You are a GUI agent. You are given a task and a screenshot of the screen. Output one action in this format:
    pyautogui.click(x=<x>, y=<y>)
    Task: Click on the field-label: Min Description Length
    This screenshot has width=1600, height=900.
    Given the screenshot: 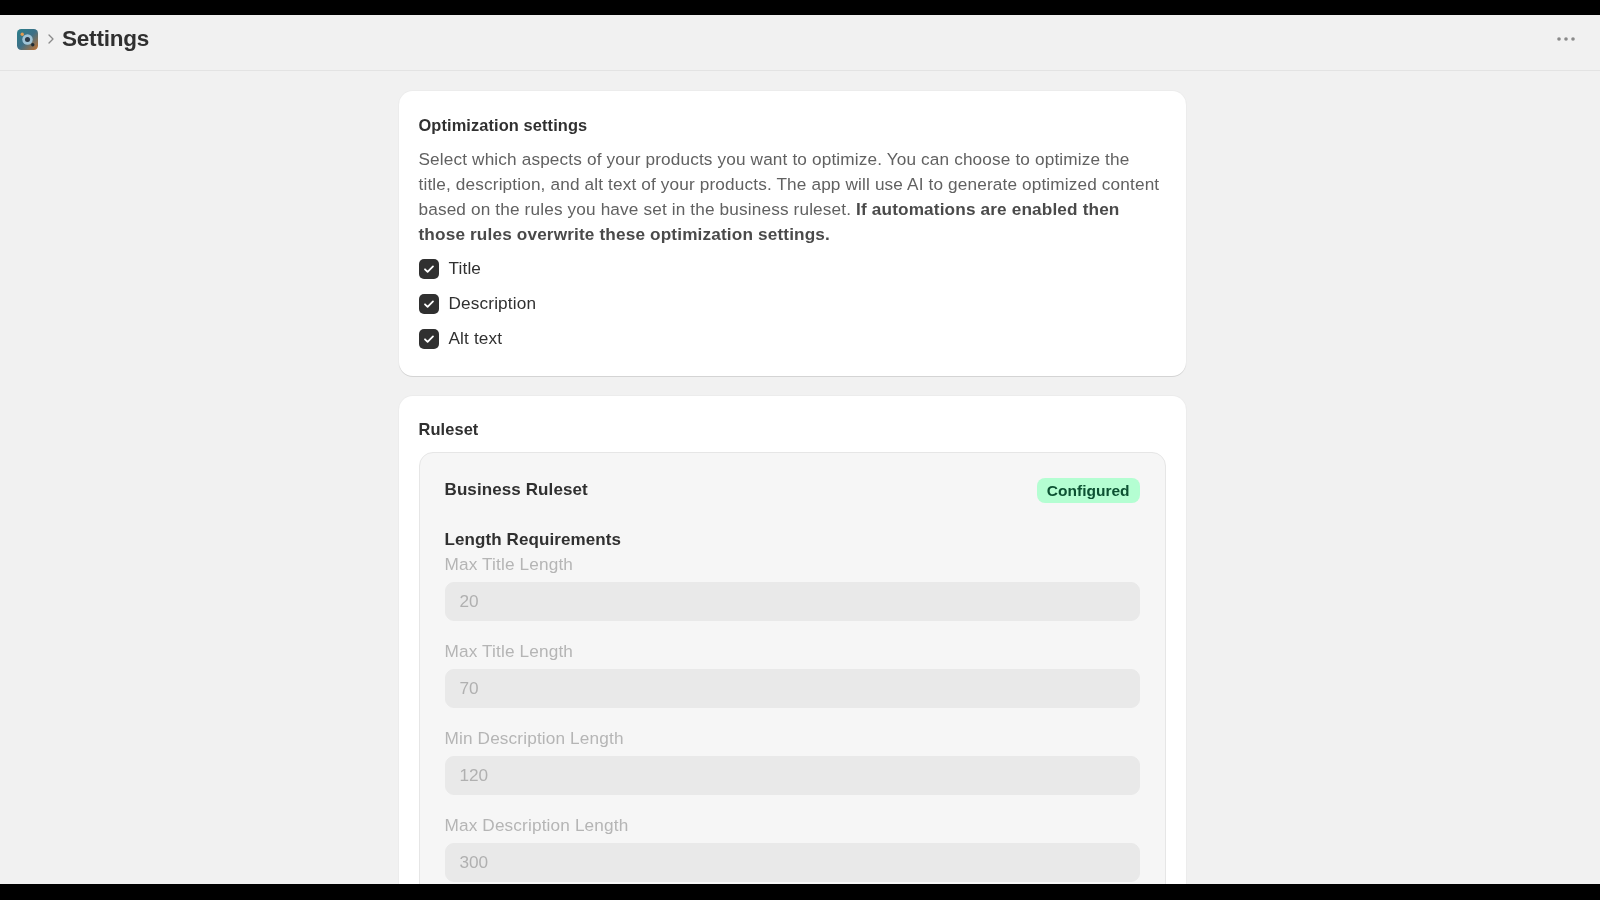 What is the action you would take?
    pyautogui.click(x=534, y=738)
    